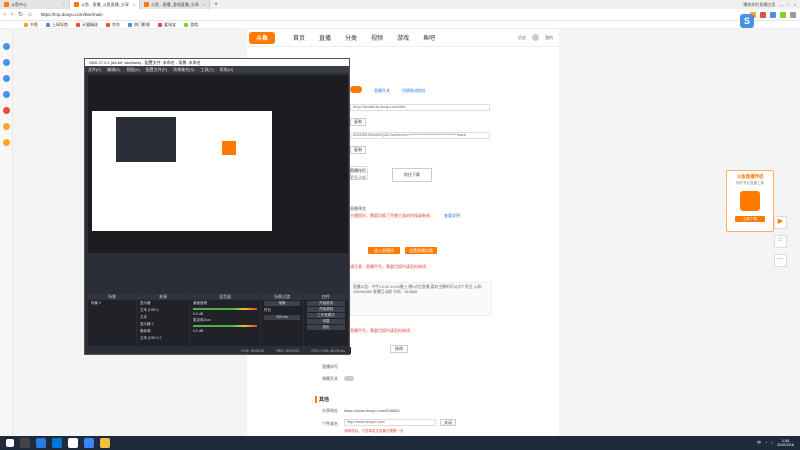 The height and width of the screenshot is (450, 800). What do you see at coordinates (163, 338) in the screenshot?
I see `source-item: 文本 (GDI+) 2` at bounding box center [163, 338].